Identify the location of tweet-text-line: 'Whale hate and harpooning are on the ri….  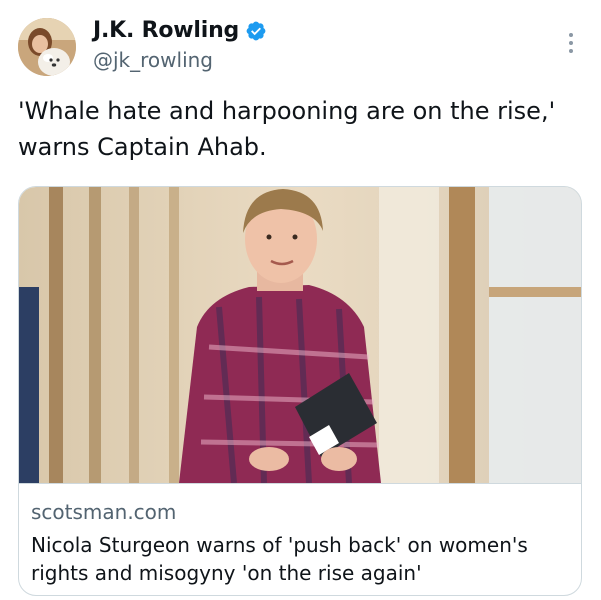
(287, 111).